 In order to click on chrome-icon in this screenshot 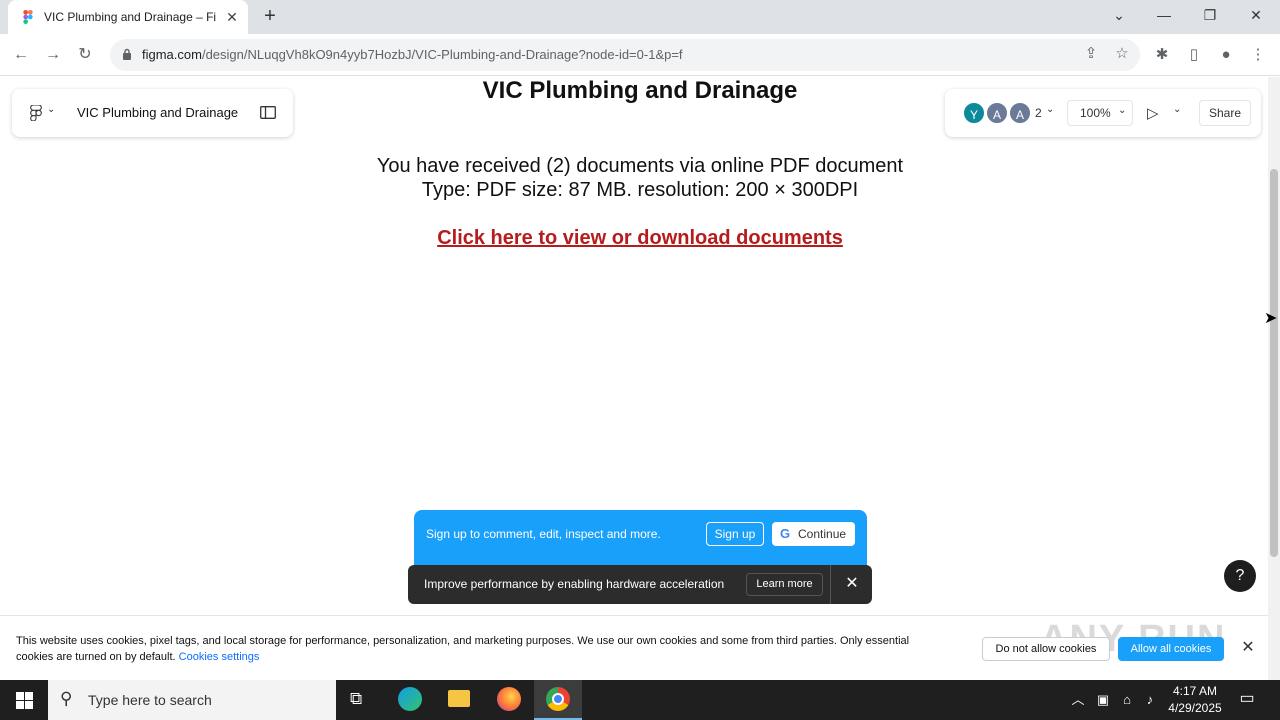, I will do `click(558, 699)`.